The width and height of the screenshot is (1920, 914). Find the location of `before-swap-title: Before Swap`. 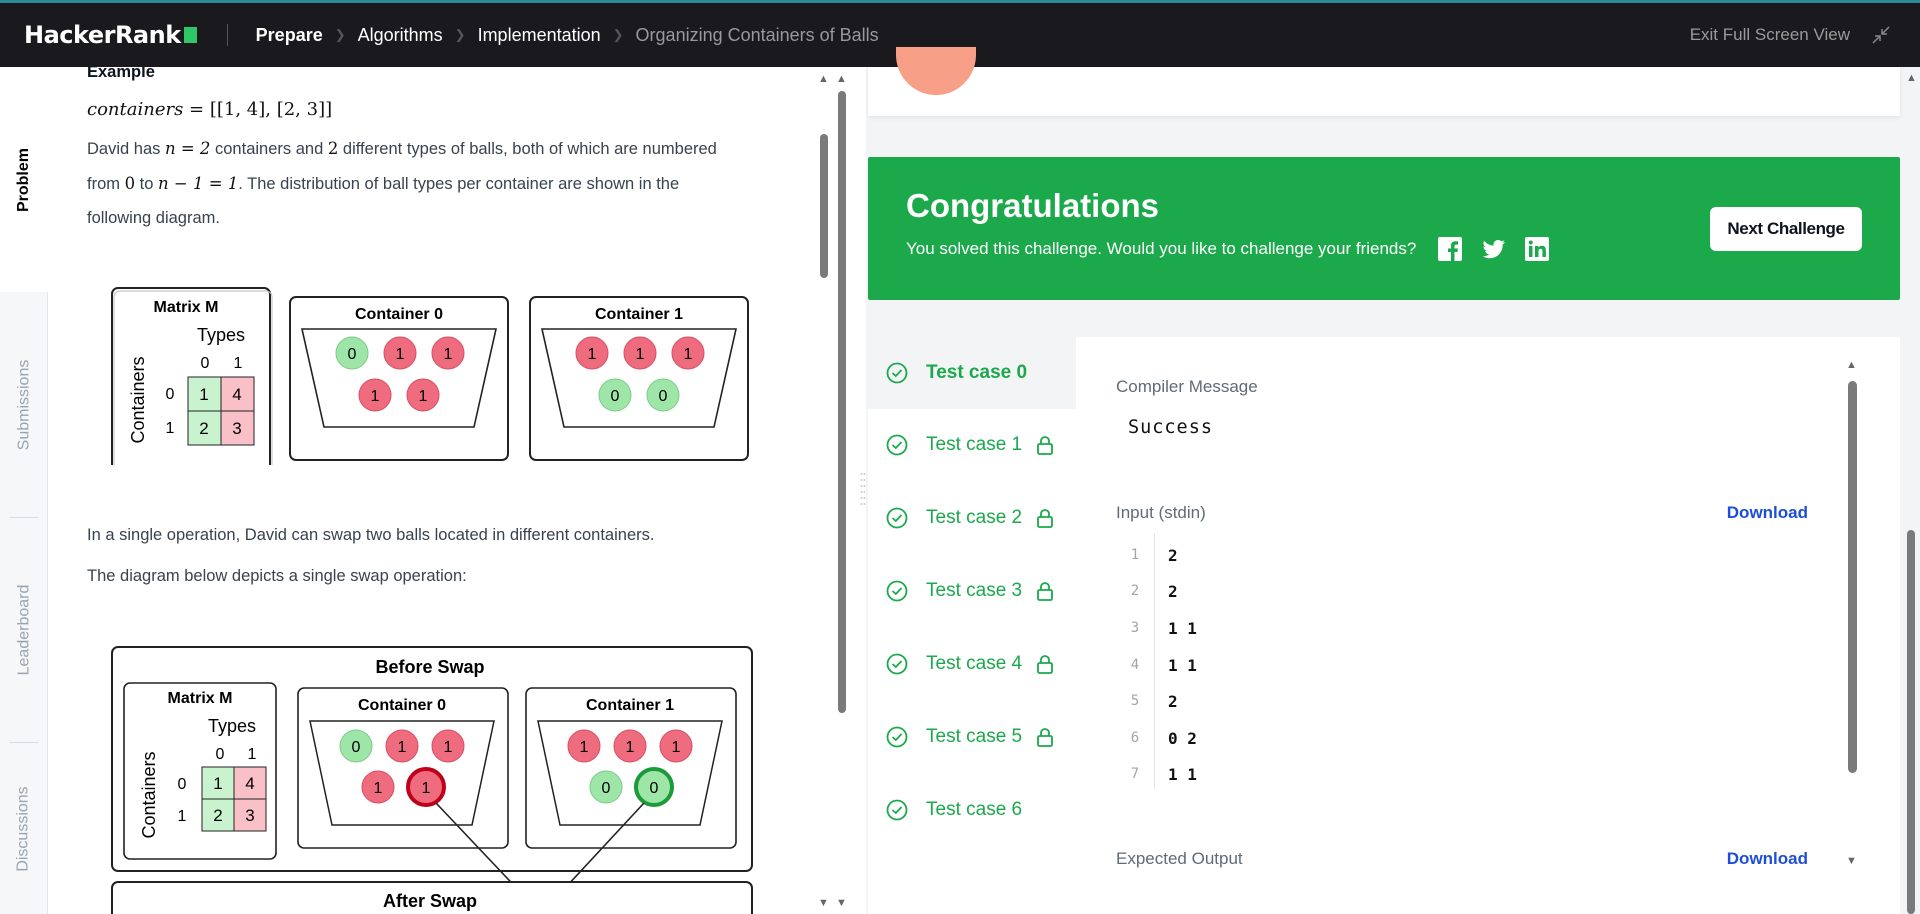

before-swap-title: Before Swap is located at coordinates (429, 667).